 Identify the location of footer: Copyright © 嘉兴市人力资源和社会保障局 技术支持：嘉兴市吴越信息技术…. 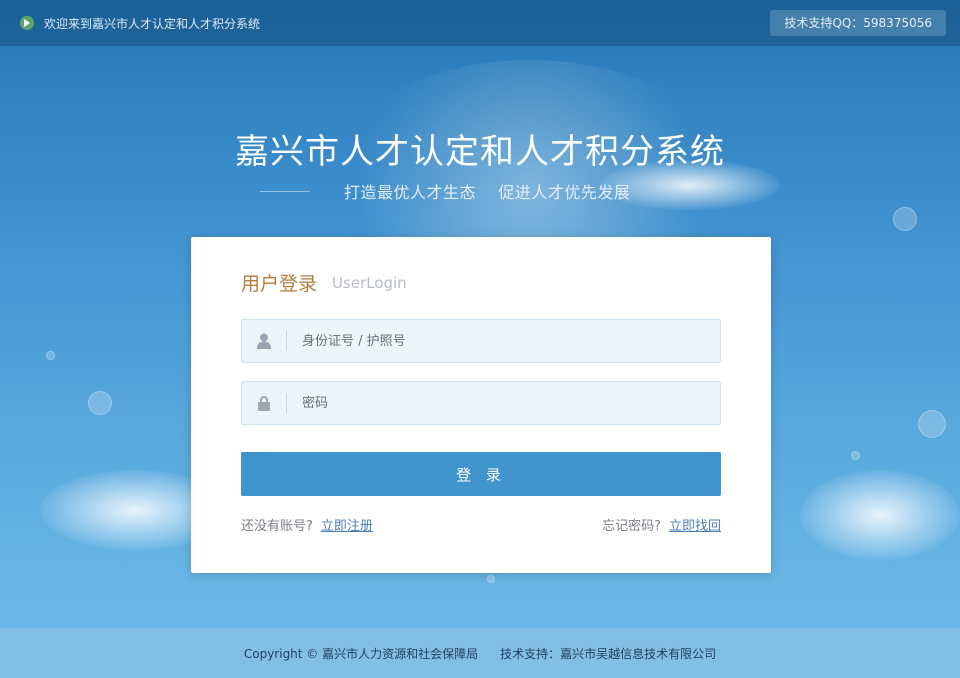
(480, 653).